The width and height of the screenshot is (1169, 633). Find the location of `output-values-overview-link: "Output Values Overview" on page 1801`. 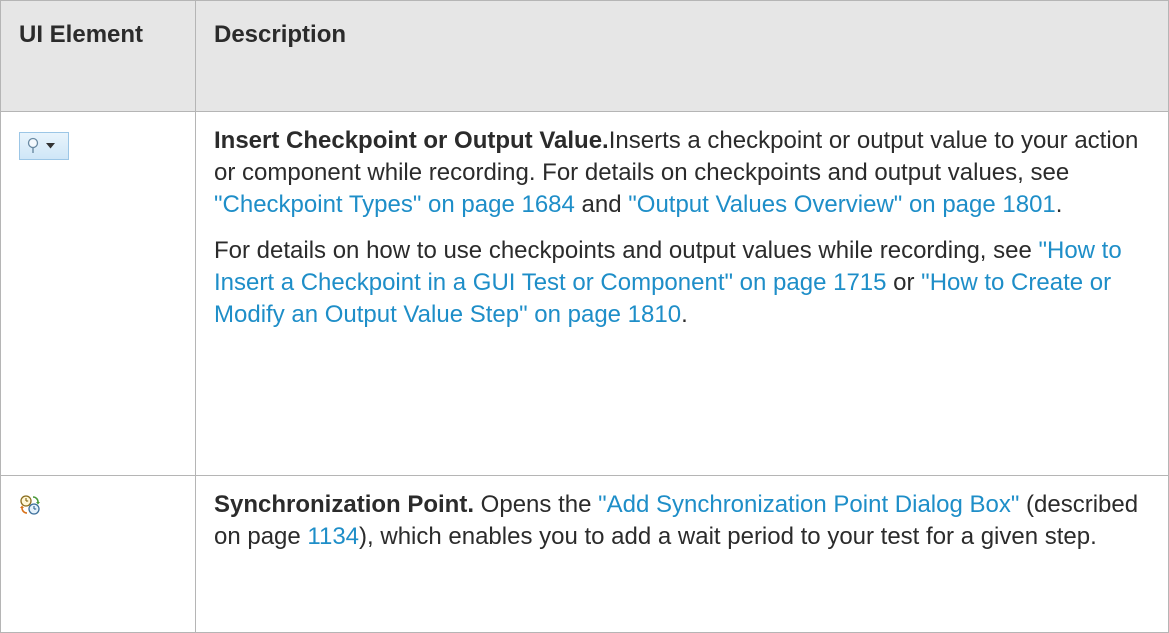

output-values-overview-link: "Output Values Overview" on page 1801 is located at coordinates (842, 204).